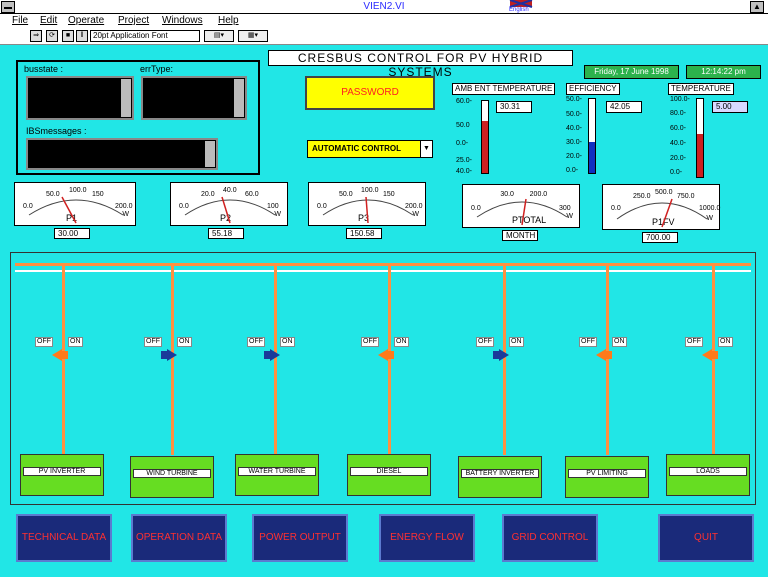 The width and height of the screenshot is (768, 577). Describe the element at coordinates (56, 131) in the screenshot. I see `ibsmessages-label: IBSmessages :` at that location.